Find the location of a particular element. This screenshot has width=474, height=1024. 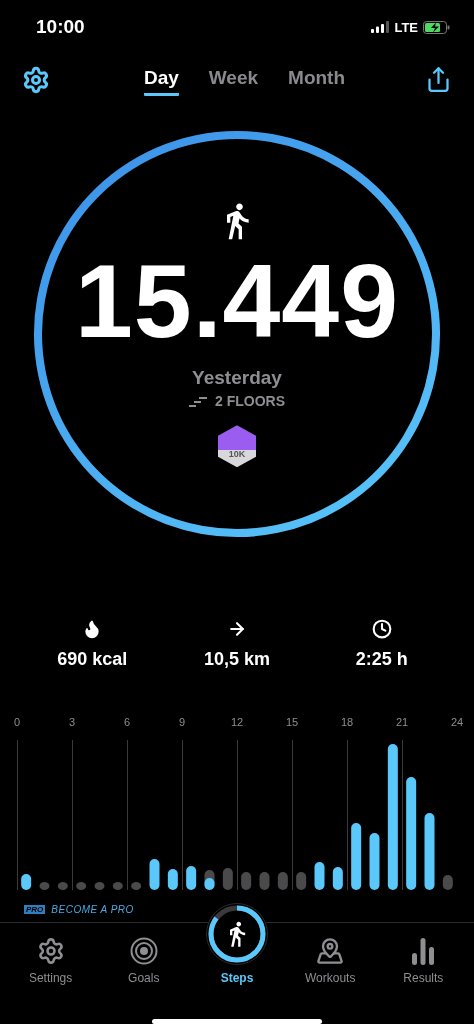

settings-icon is located at coordinates (50, 951).